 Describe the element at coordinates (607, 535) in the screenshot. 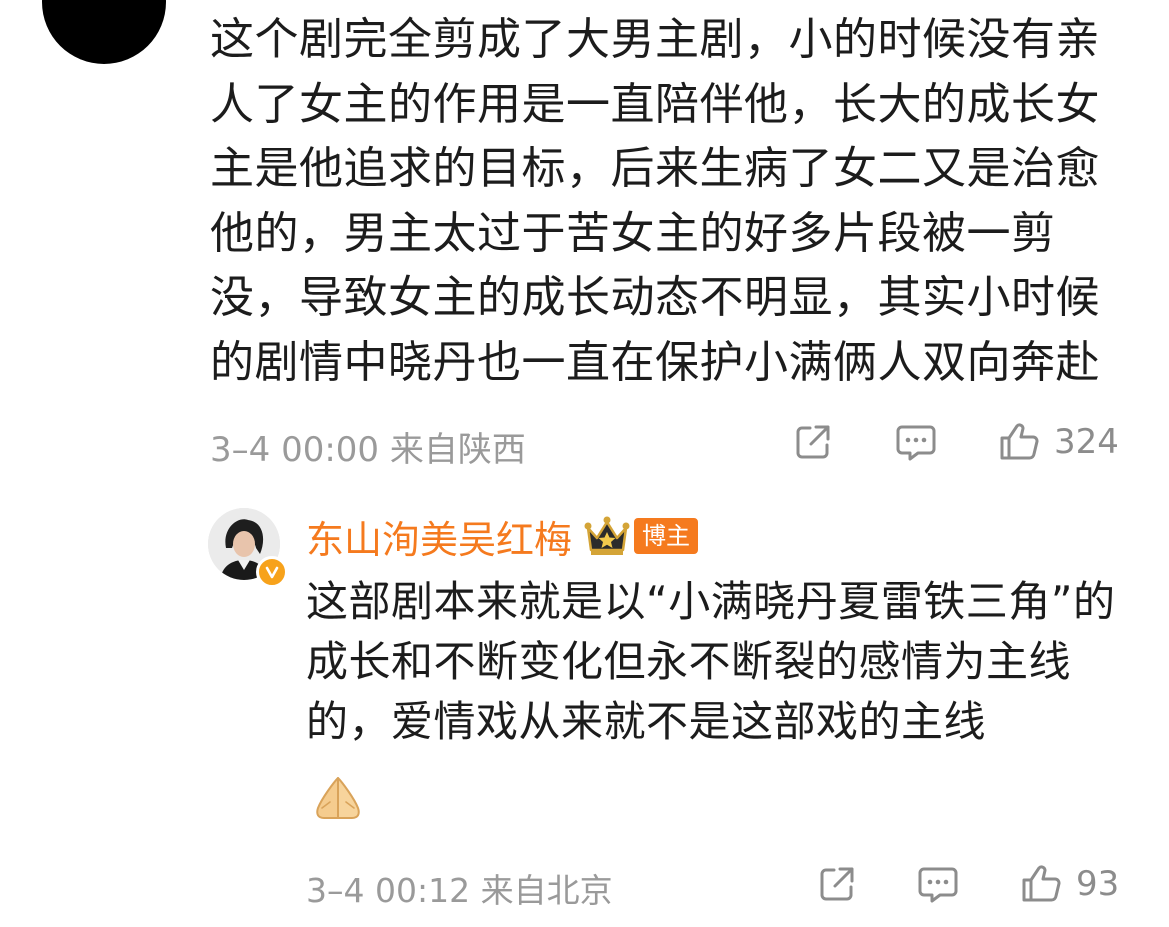

I see `crown-icon` at that location.